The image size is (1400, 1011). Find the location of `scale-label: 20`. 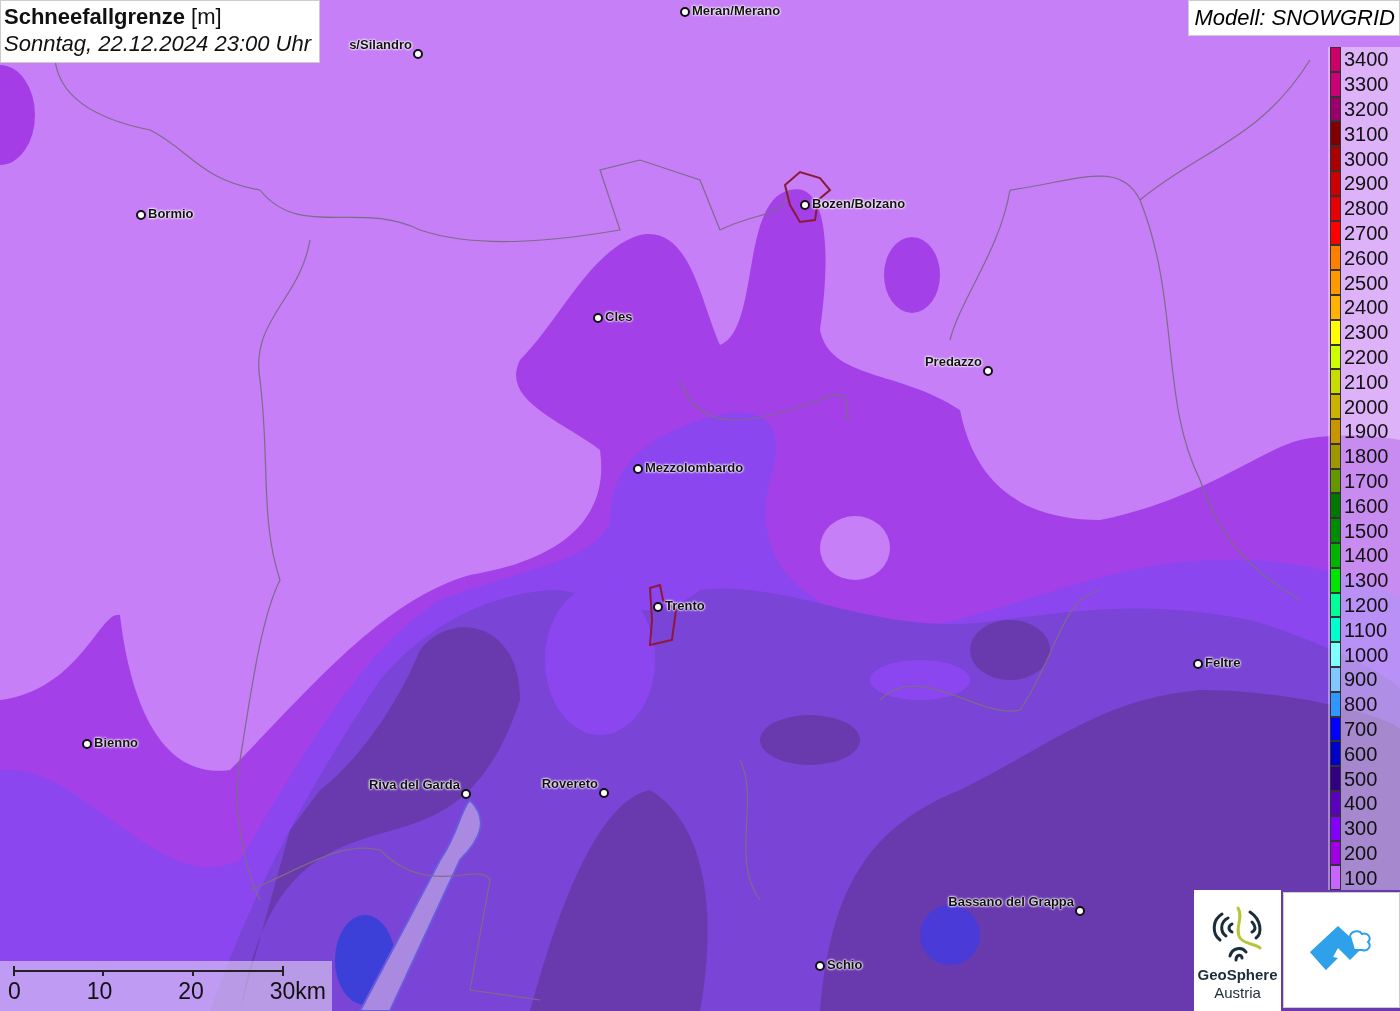

scale-label: 20 is located at coordinates (191, 991).